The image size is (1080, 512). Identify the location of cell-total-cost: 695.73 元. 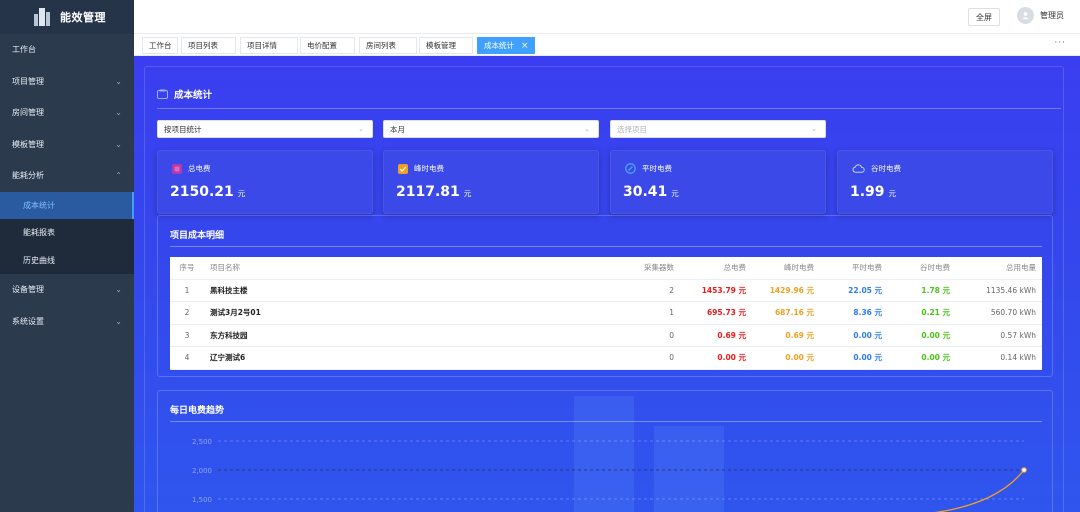
(716, 313).